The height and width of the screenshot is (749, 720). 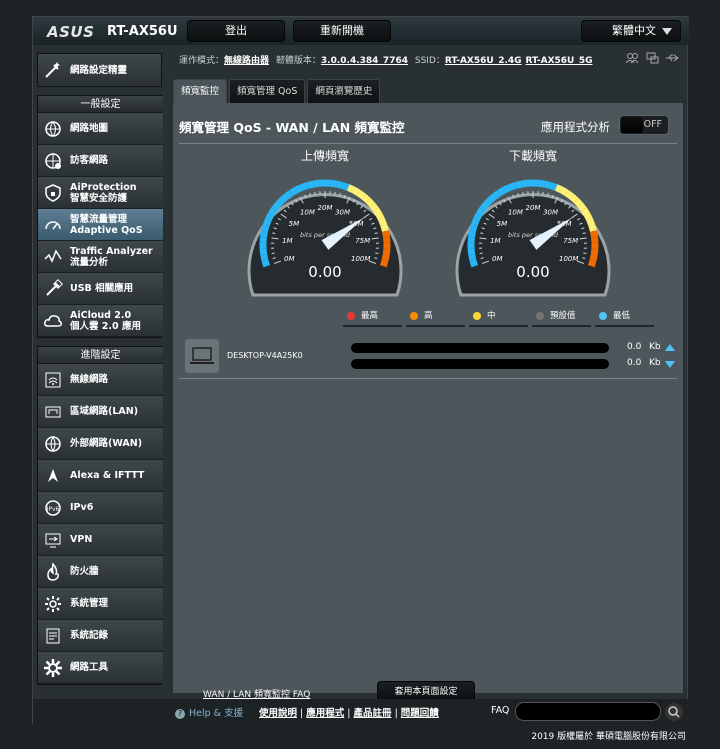 I want to click on upload-speed-value: 0.00, so click(x=324, y=272).